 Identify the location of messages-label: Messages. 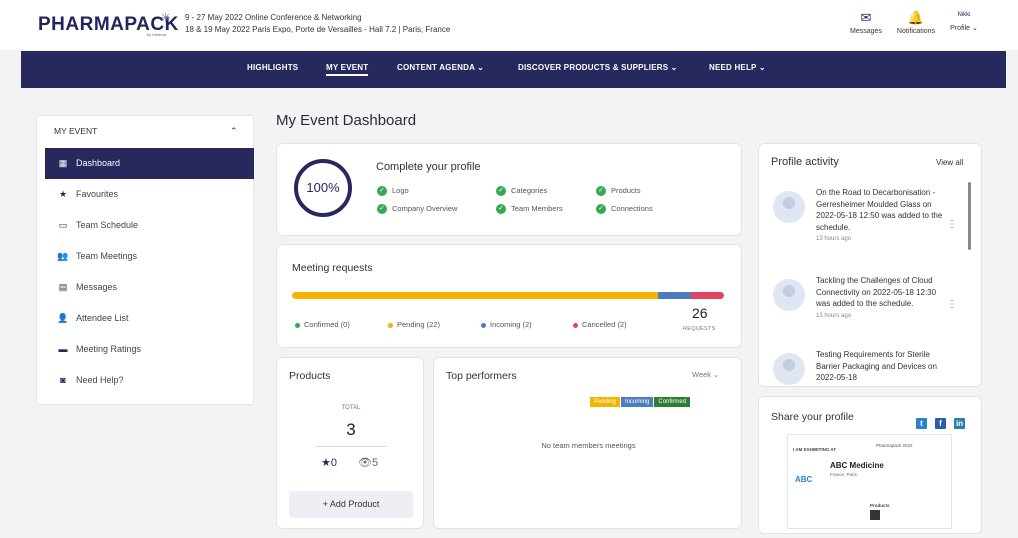
(866, 31).